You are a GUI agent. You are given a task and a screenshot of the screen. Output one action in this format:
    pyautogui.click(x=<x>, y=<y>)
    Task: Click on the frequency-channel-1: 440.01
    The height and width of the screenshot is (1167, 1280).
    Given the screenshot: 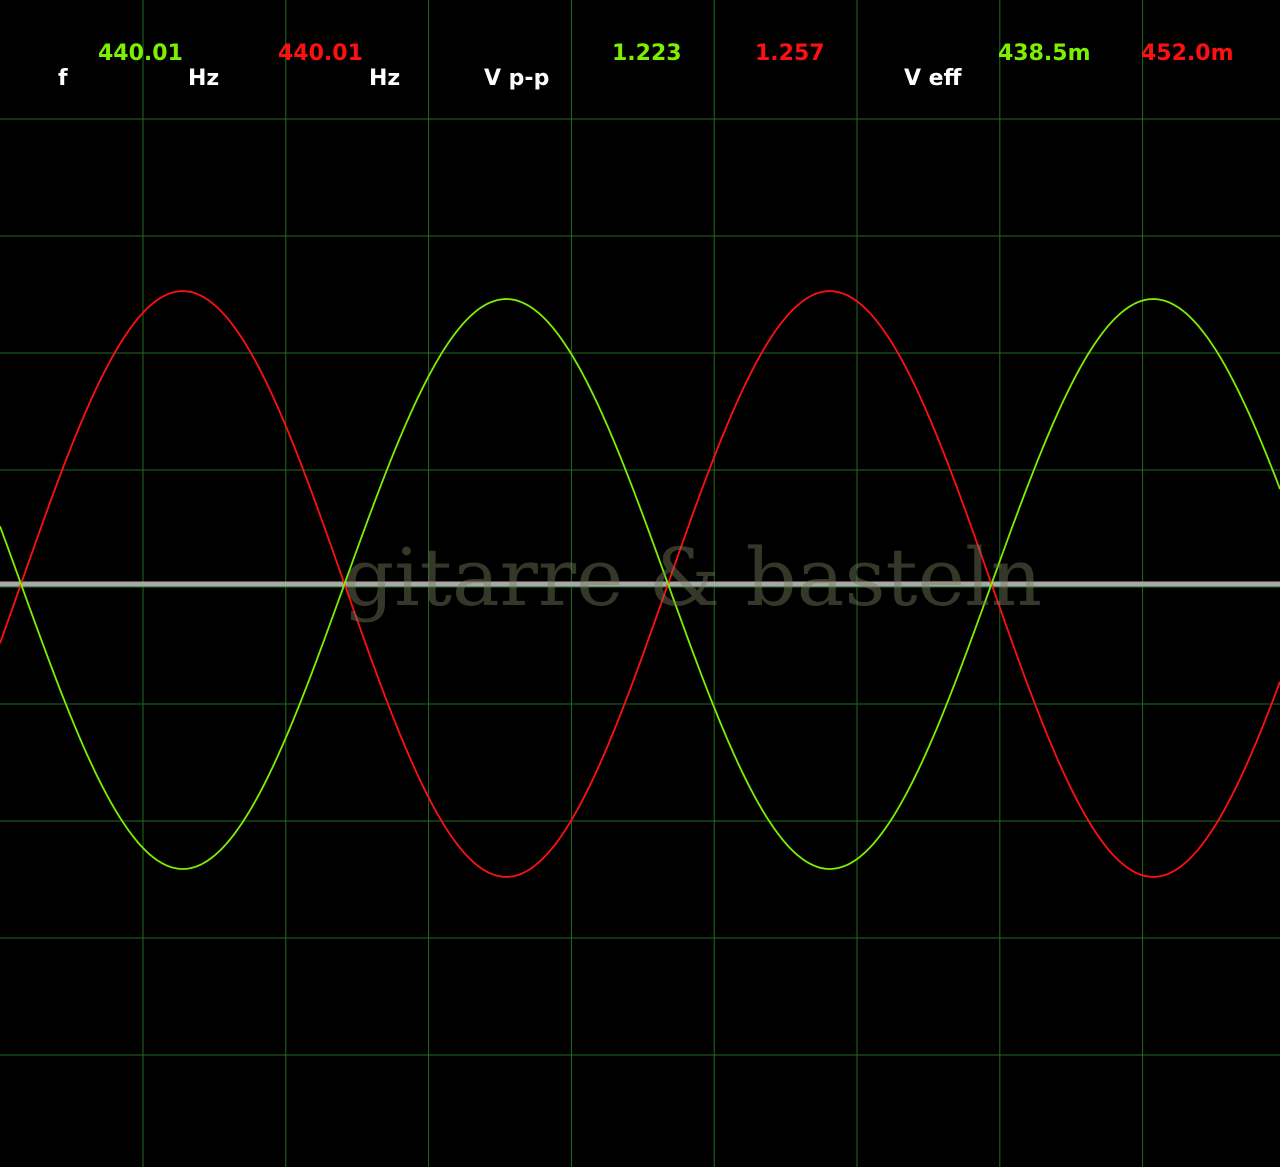 What is the action you would take?
    pyautogui.click(x=140, y=53)
    